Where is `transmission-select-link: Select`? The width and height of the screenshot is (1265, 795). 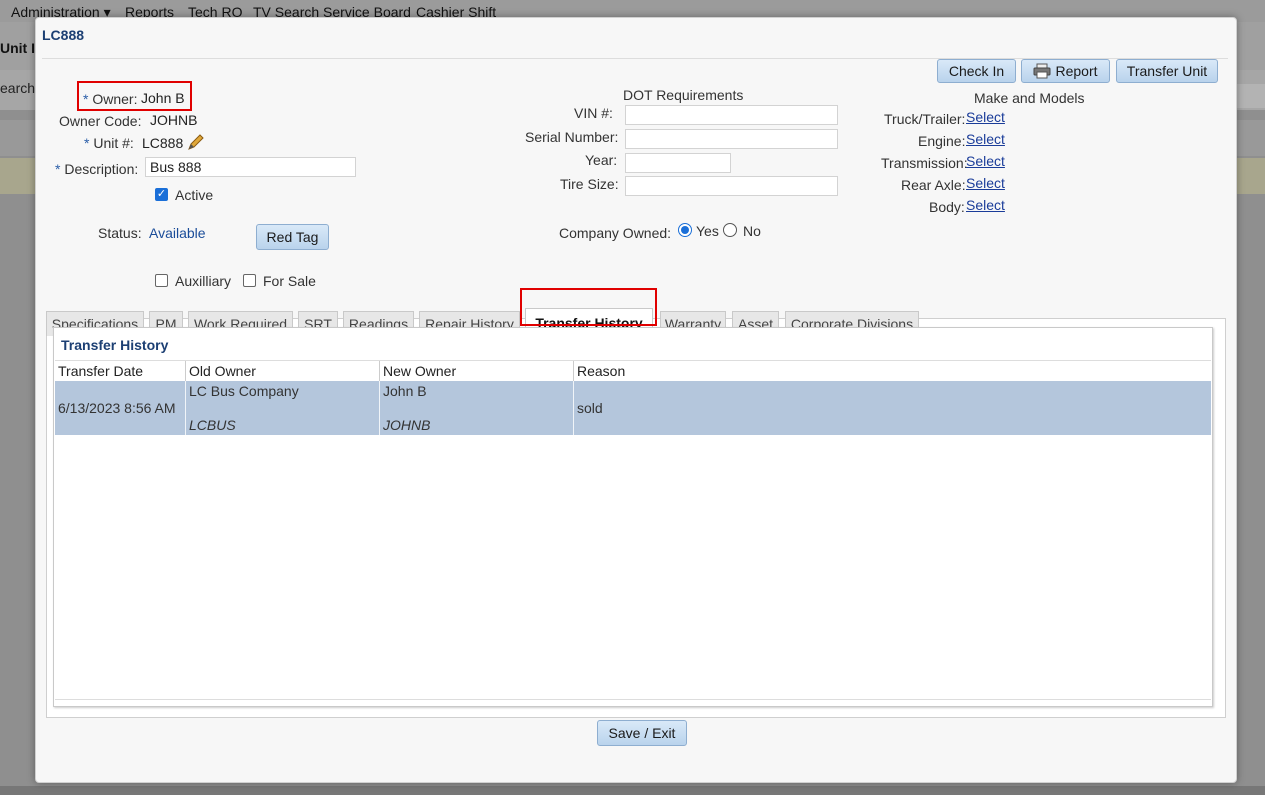
transmission-select-link: Select is located at coordinates (985, 161).